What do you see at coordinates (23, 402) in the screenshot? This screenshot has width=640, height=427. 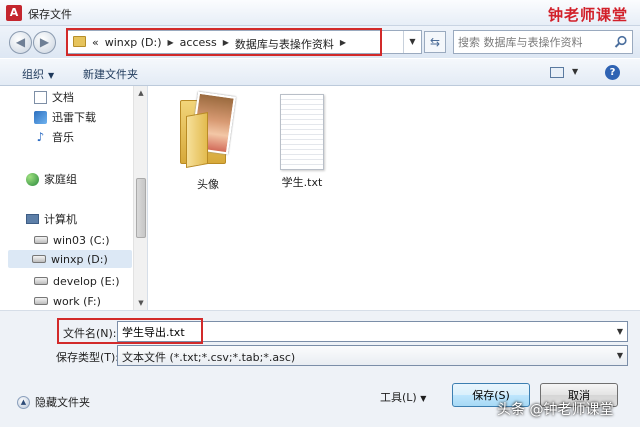 I see `chevron-up-icon: ▲` at bounding box center [23, 402].